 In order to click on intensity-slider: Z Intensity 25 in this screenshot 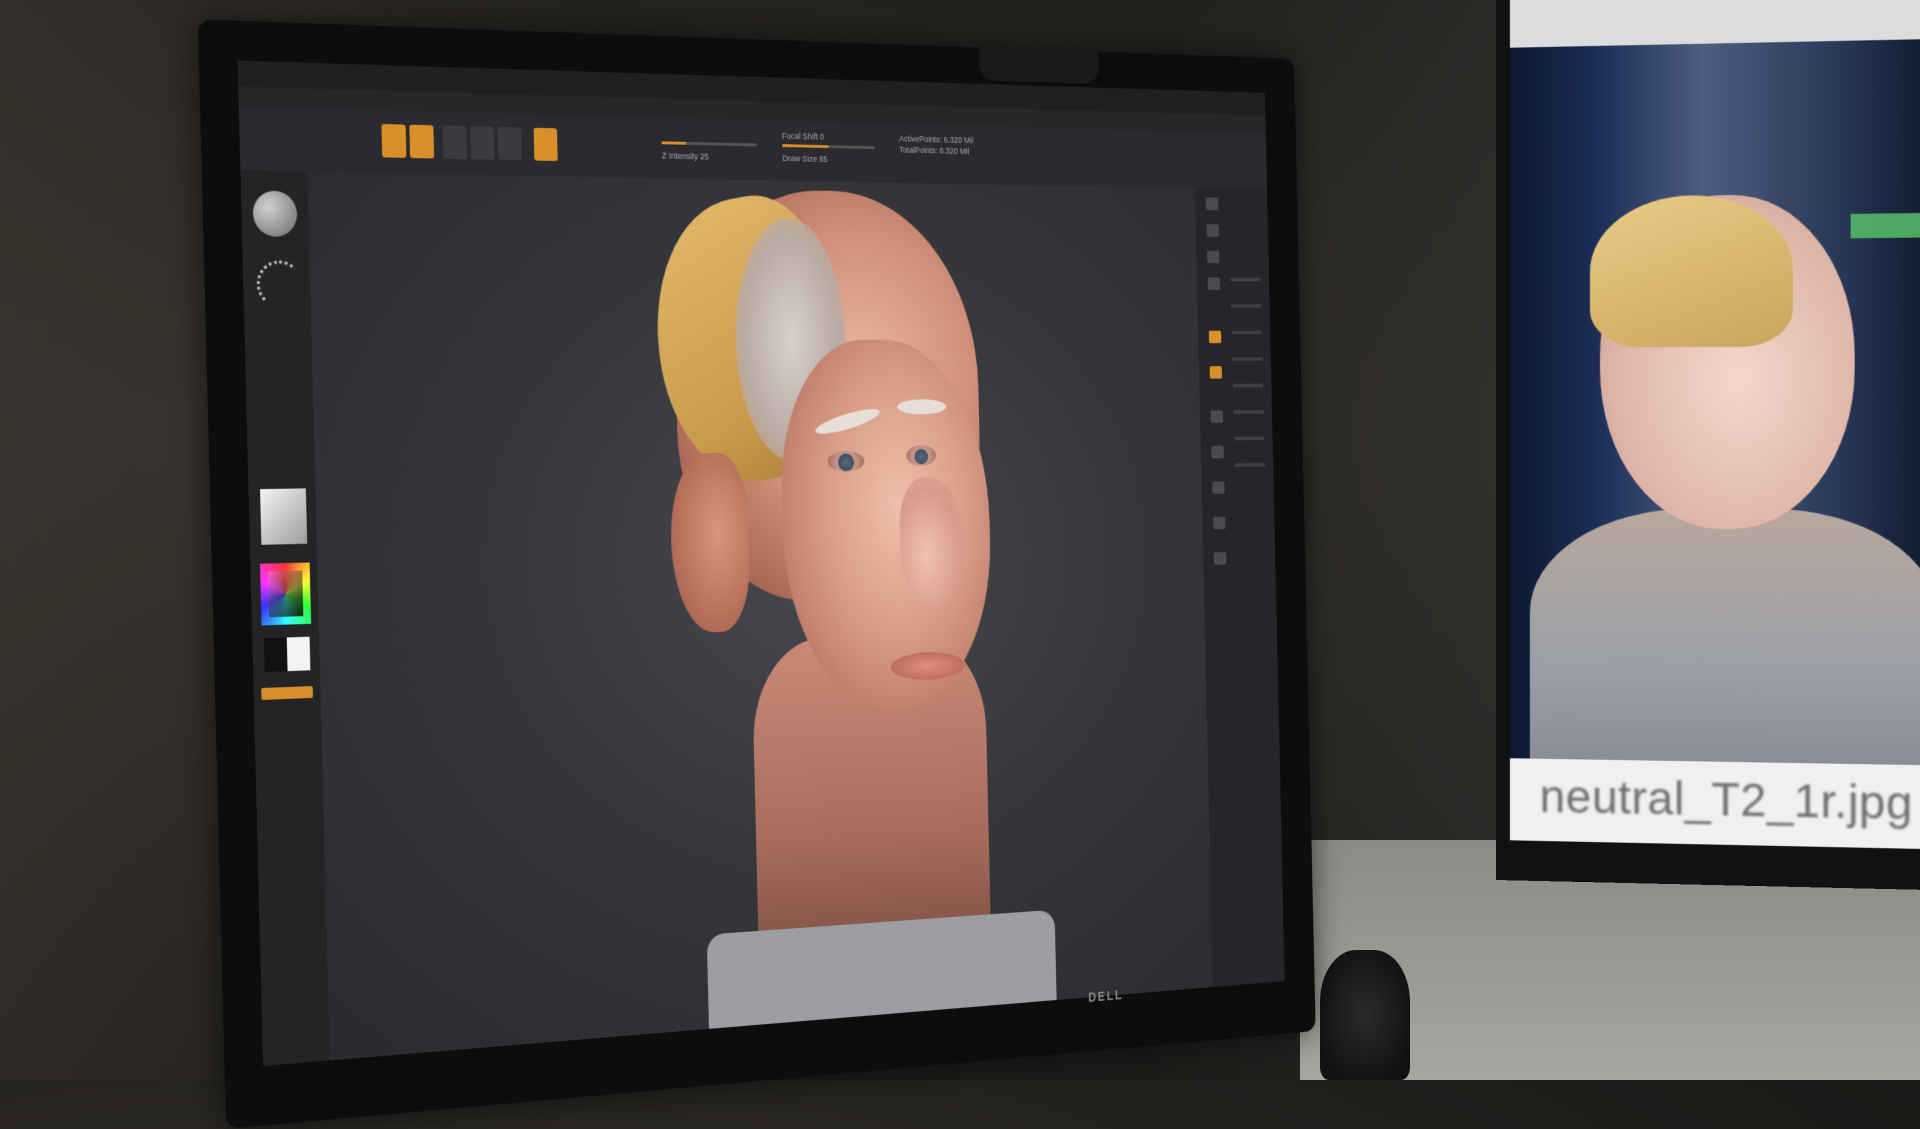, I will do `click(709, 145)`.